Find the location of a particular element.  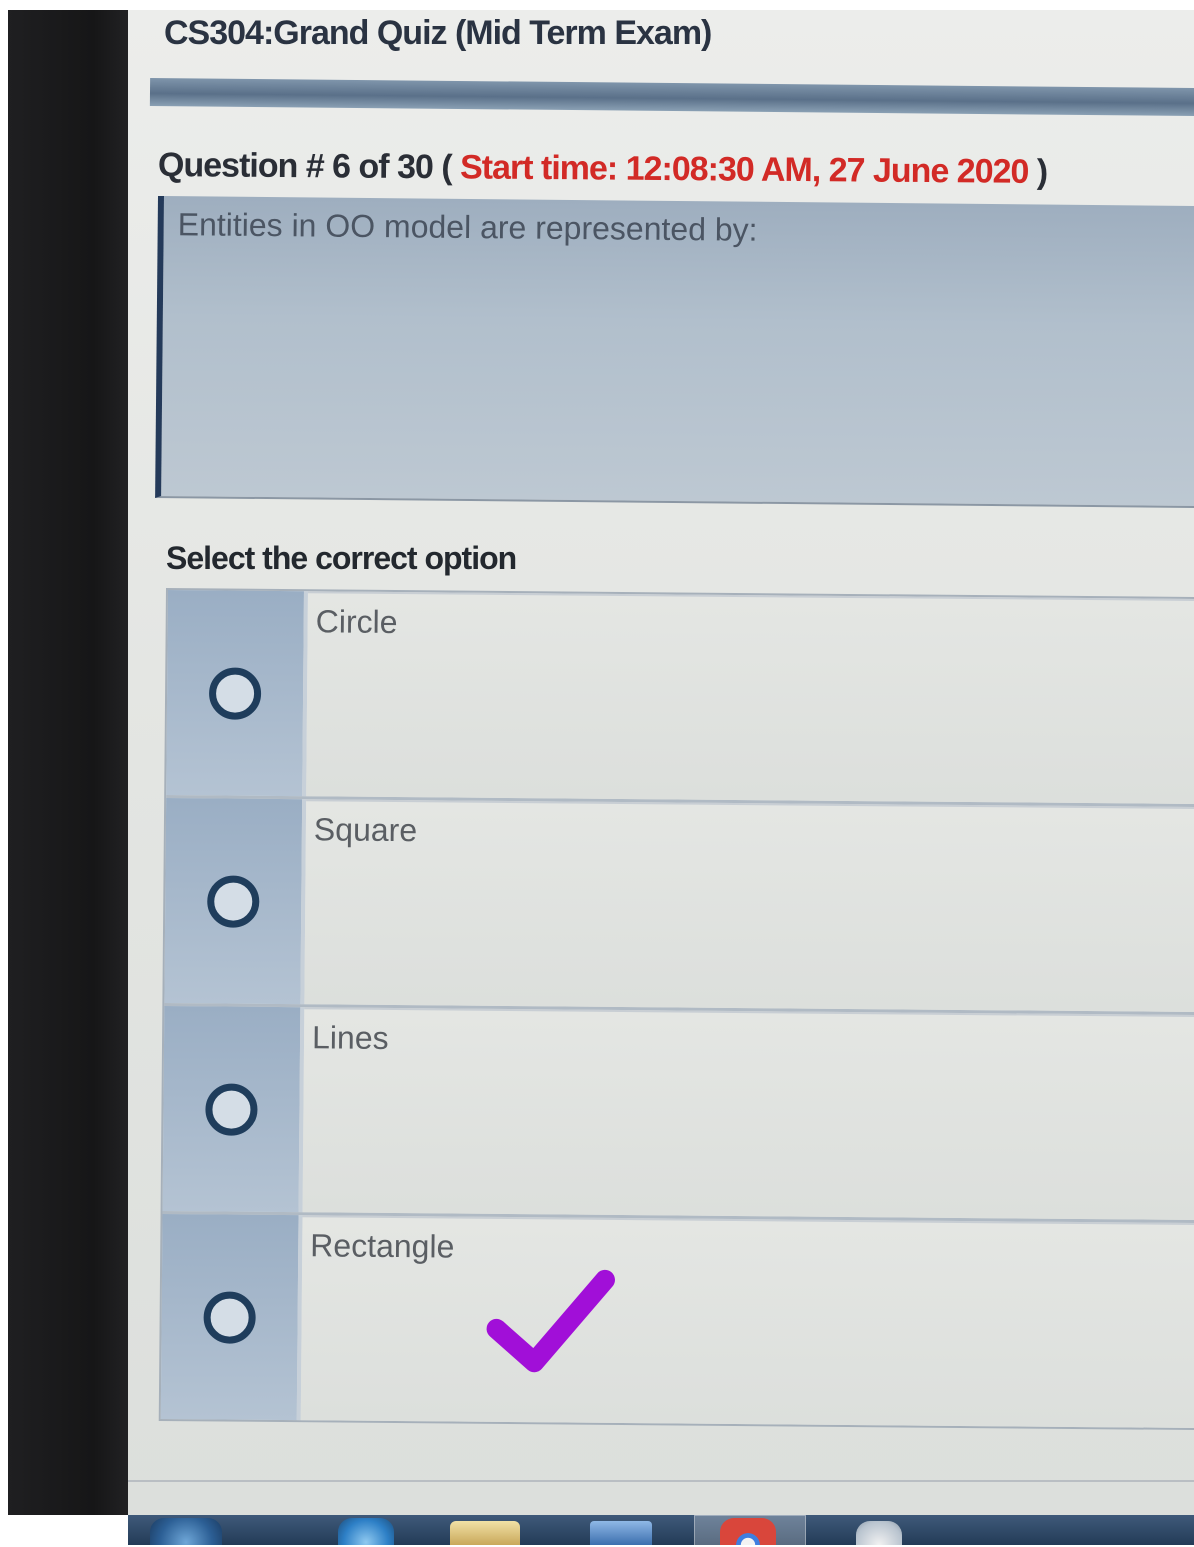

option-text-cell: Circle is located at coordinates (750, 698).